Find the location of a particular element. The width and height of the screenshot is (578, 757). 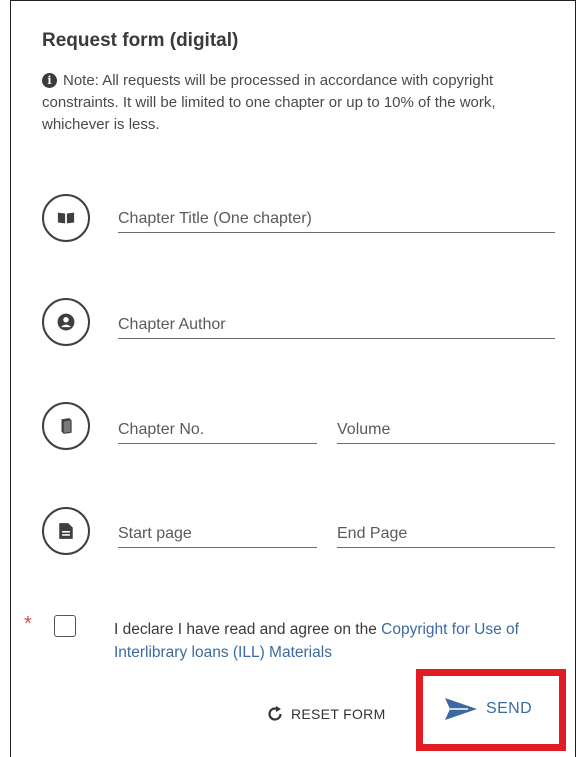

chapter-author-field is located at coordinates (336, 326).